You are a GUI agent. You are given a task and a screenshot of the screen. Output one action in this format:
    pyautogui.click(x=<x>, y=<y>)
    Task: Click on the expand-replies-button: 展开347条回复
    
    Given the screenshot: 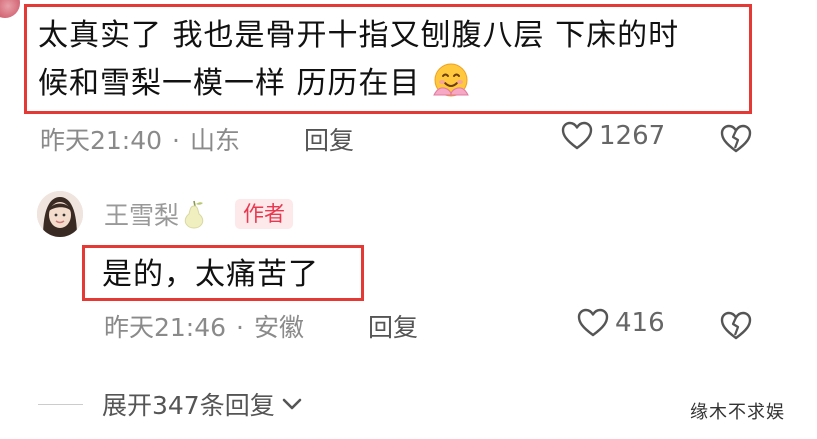 What is the action you would take?
    pyautogui.click(x=202, y=404)
    